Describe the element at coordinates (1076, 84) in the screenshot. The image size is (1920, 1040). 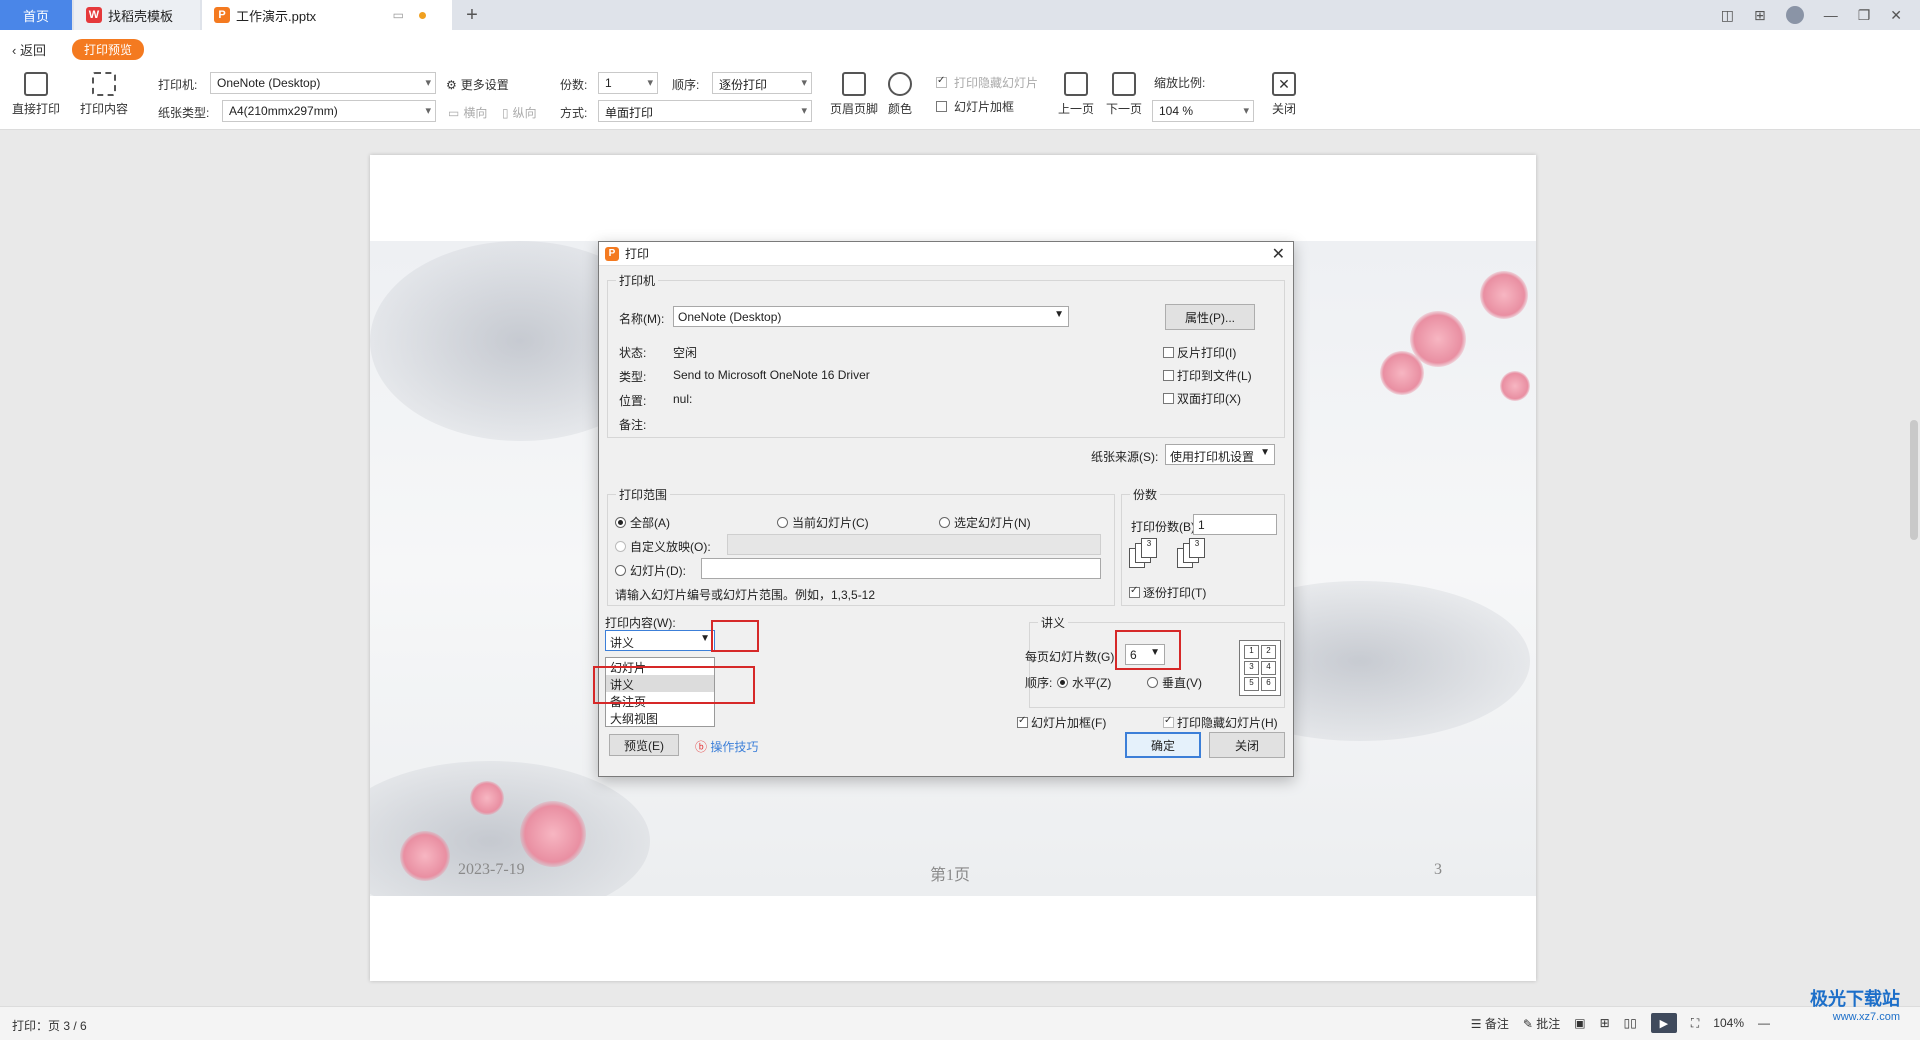
I see `prev-page-icon` at that location.